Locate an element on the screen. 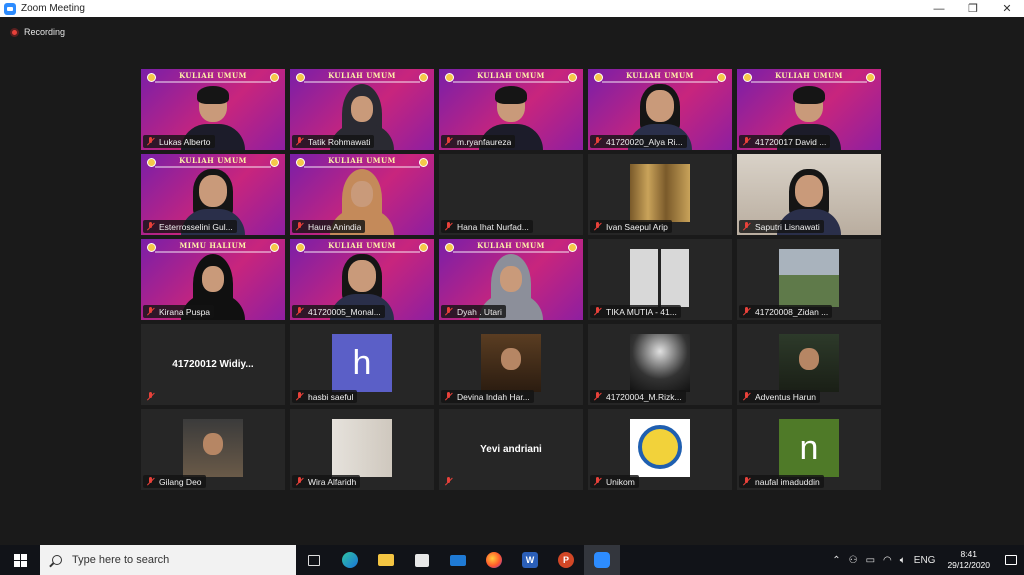  people-icon: ⚇ is located at coordinates (853, 560).